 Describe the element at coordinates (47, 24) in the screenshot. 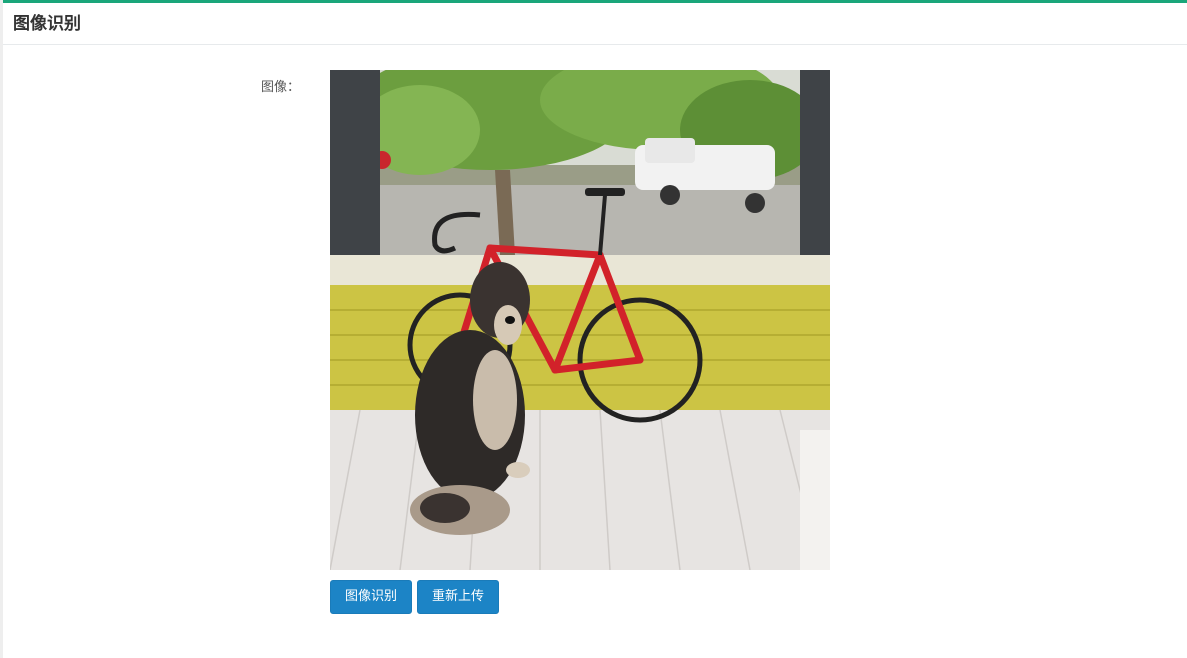

I see `page-title: 图像识别` at that location.